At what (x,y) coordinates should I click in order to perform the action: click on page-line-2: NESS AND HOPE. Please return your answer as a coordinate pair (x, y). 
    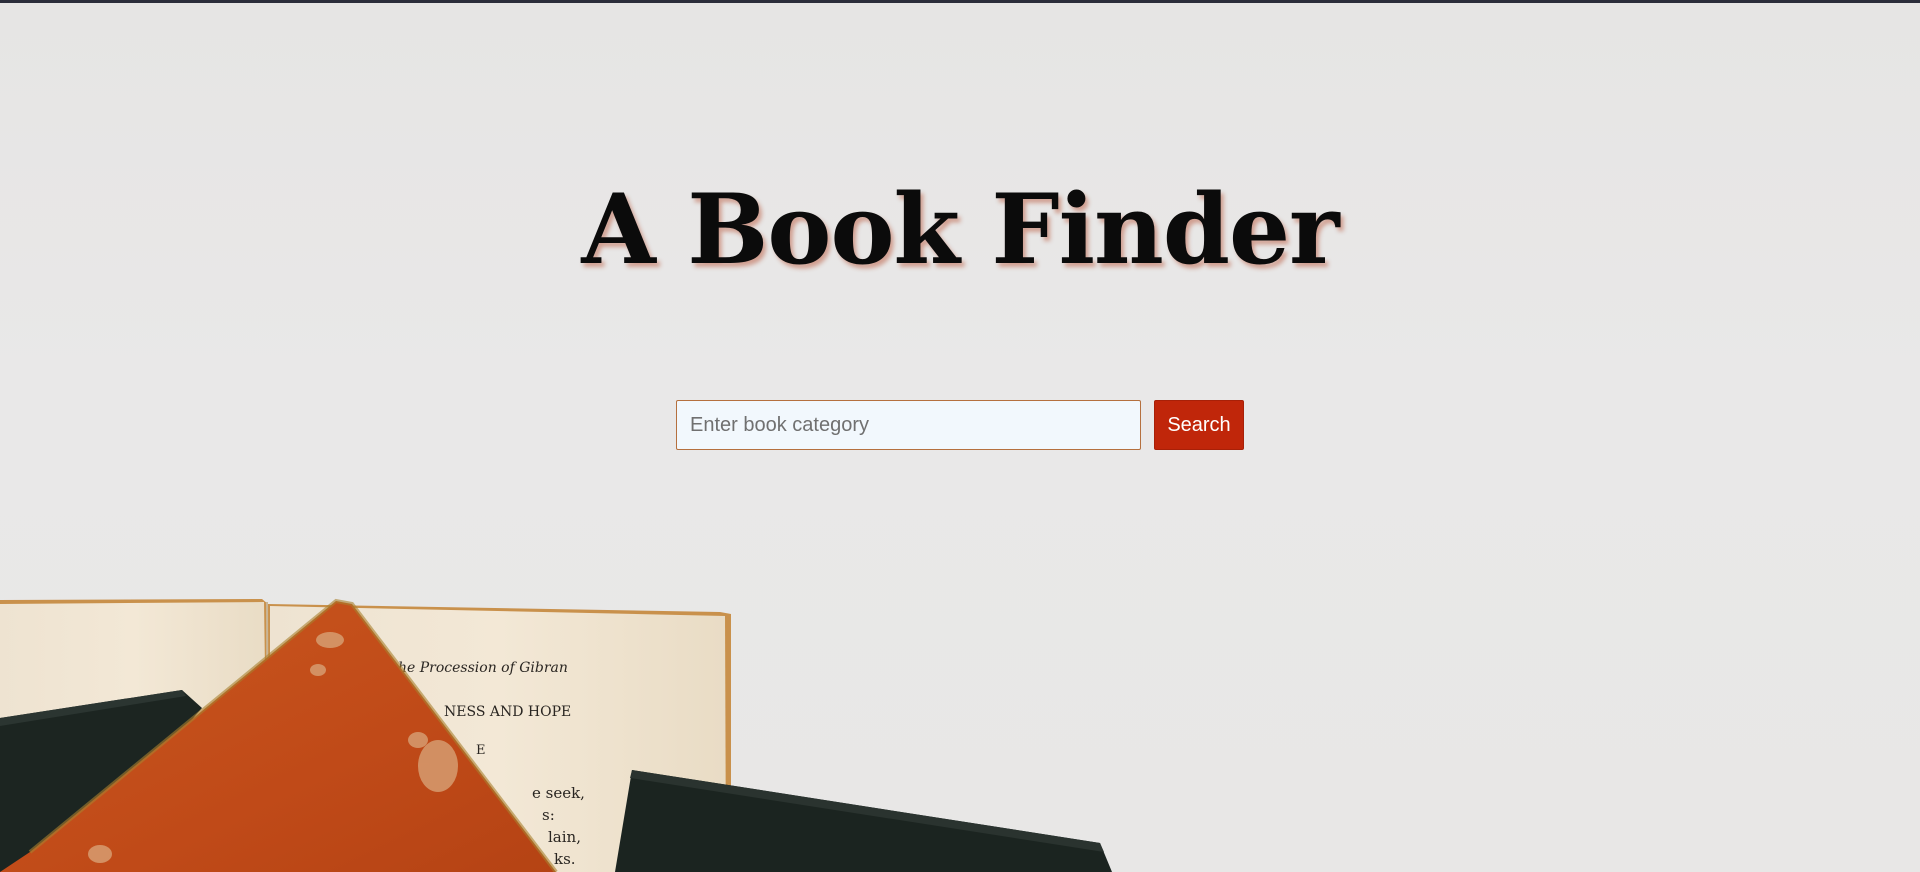
    Looking at the image, I should click on (507, 712).